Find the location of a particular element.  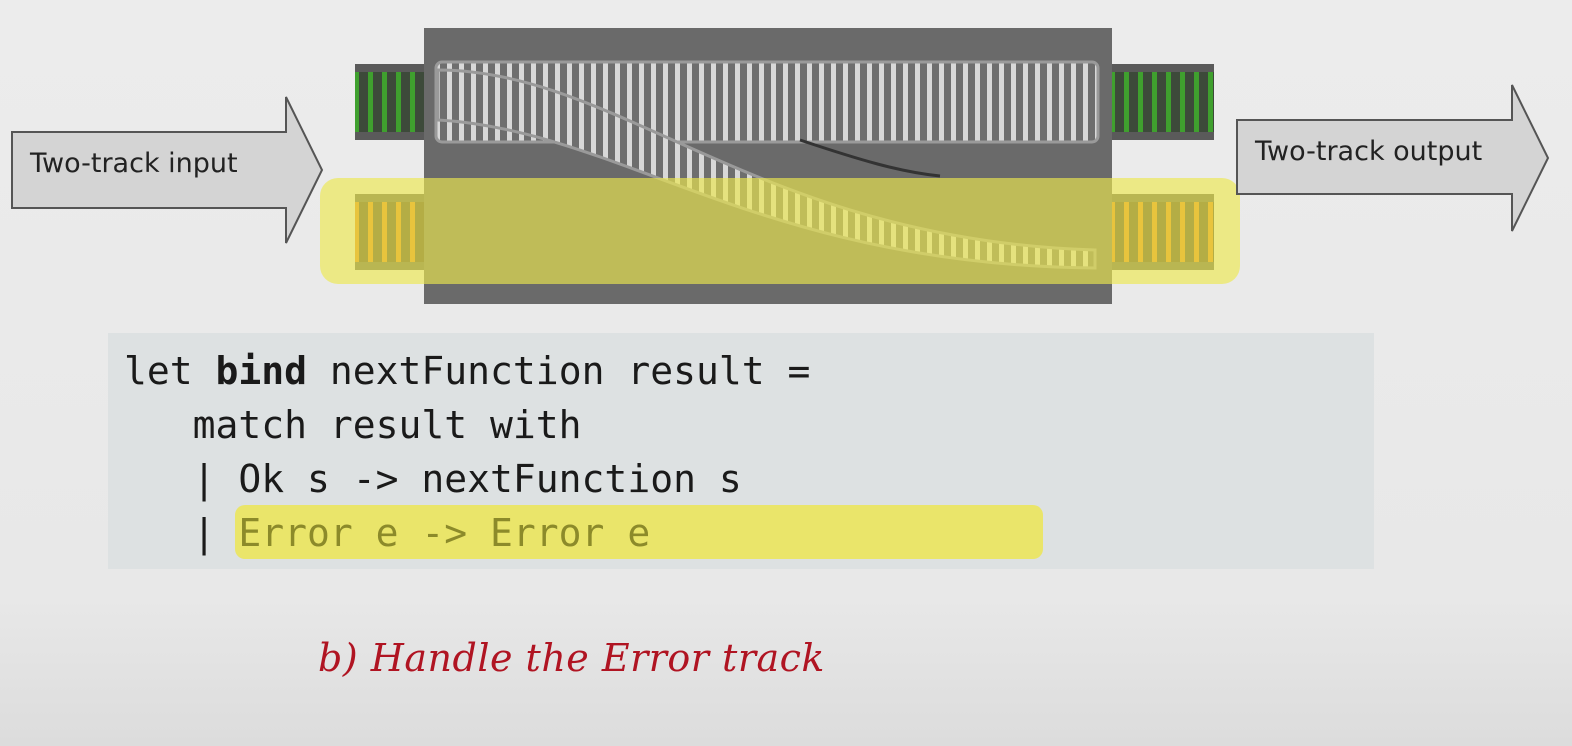

code-line-2: match result with is located at coordinates (353, 425).